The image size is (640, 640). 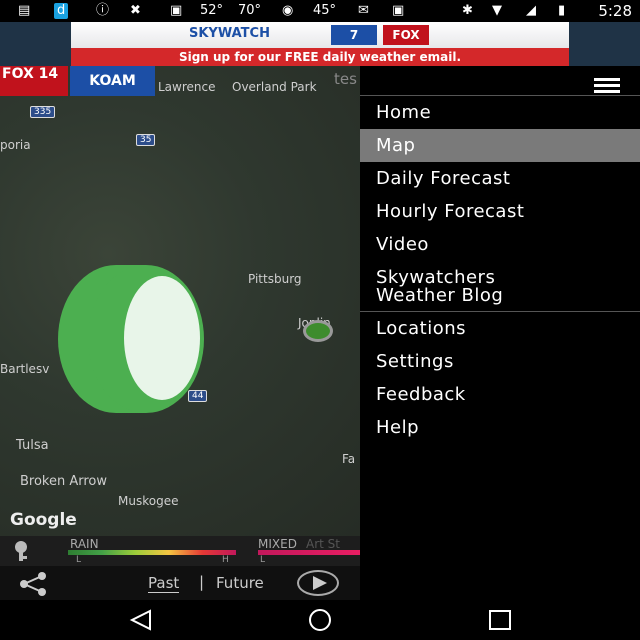 I want to click on key-icon, so click(x=21, y=551).